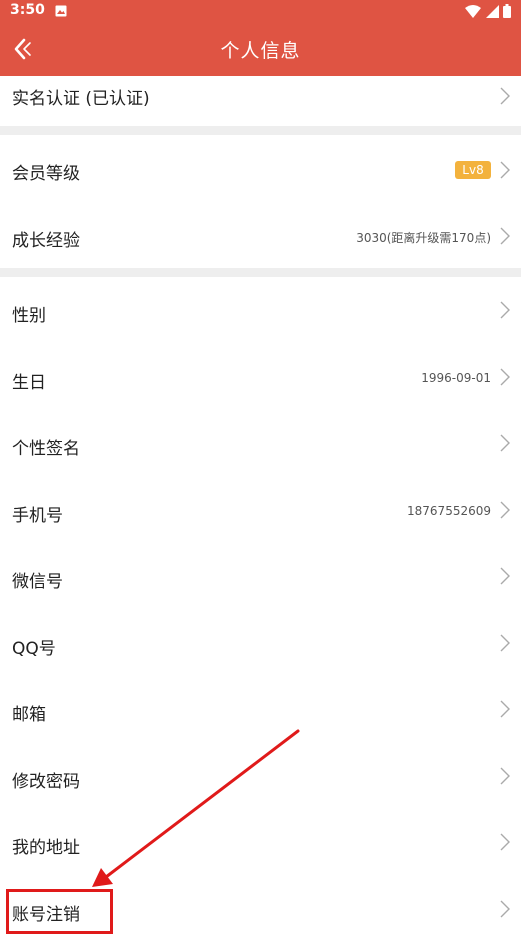 The image size is (521, 936). I want to click on annotation-arrow, so click(196, 808).